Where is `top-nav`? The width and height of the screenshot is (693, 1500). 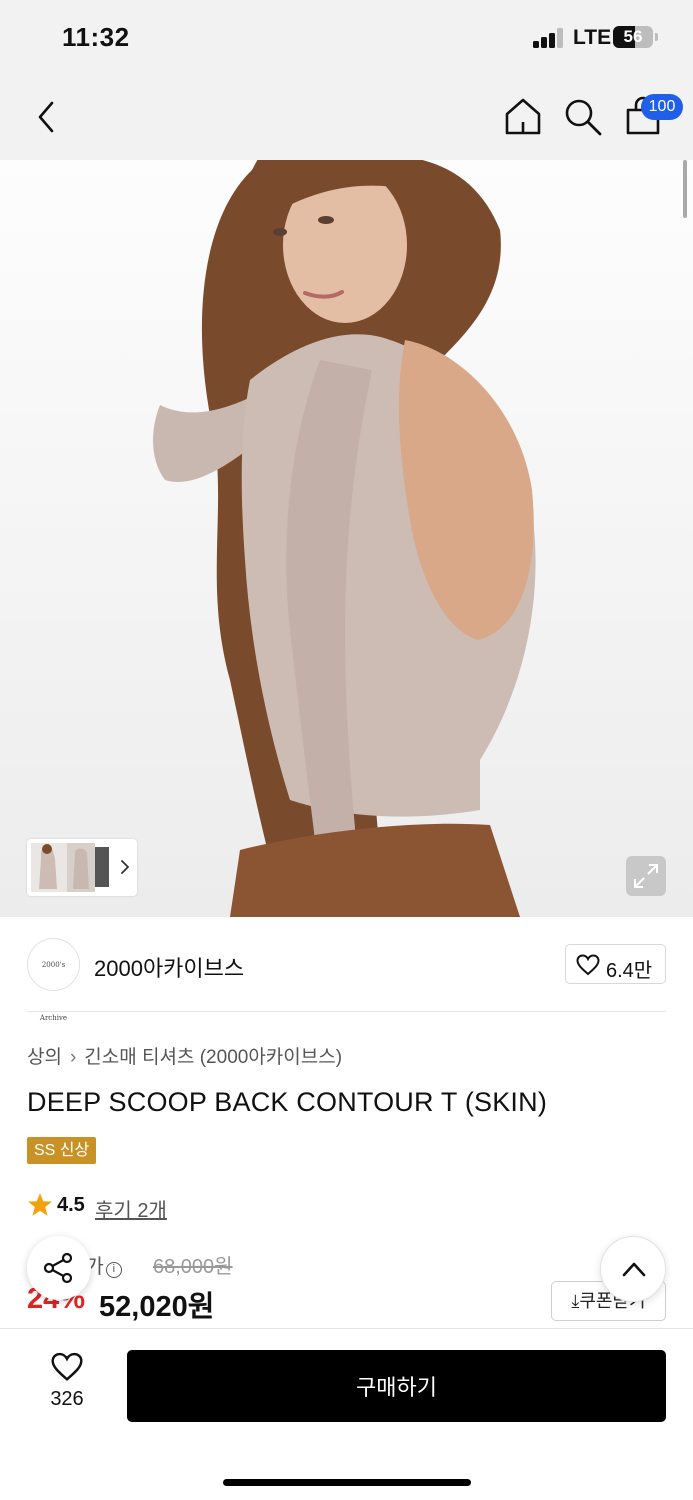 top-nav is located at coordinates (346, 118).